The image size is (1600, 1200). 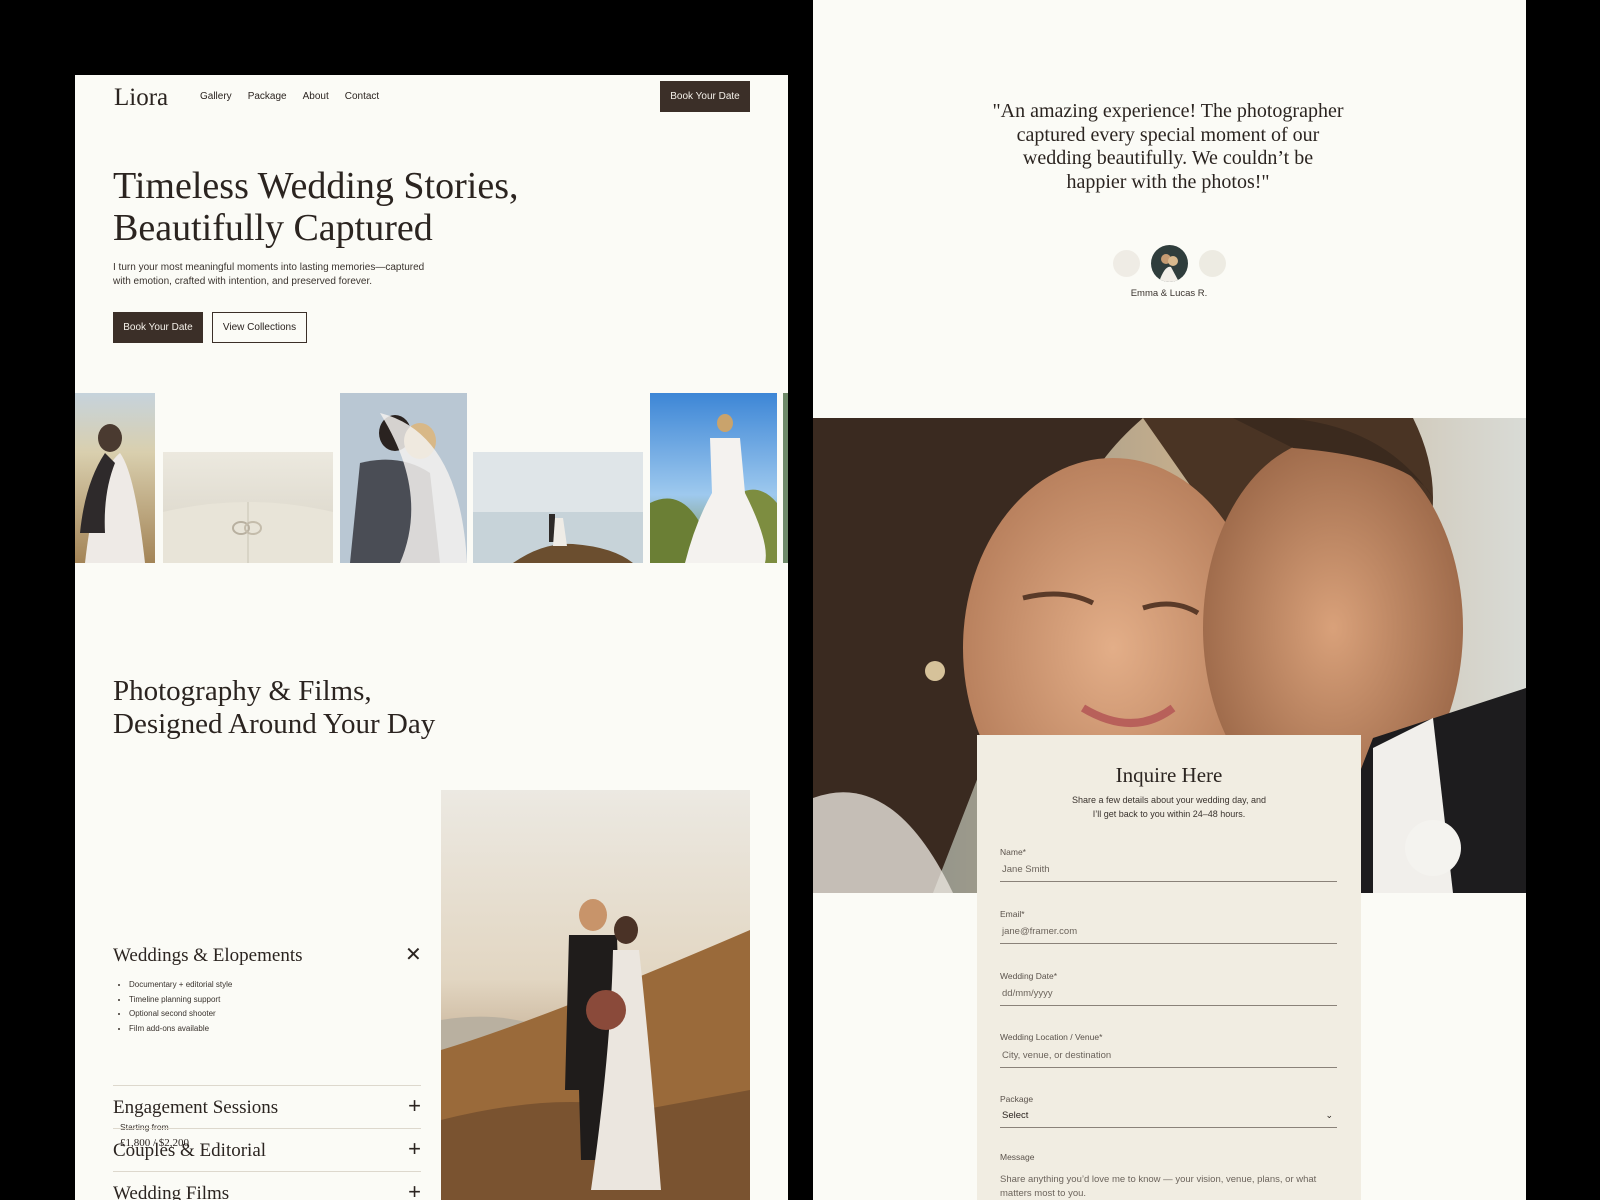 I want to click on location-label: Wedding Location / Venue*, so click(x=1051, y=1037).